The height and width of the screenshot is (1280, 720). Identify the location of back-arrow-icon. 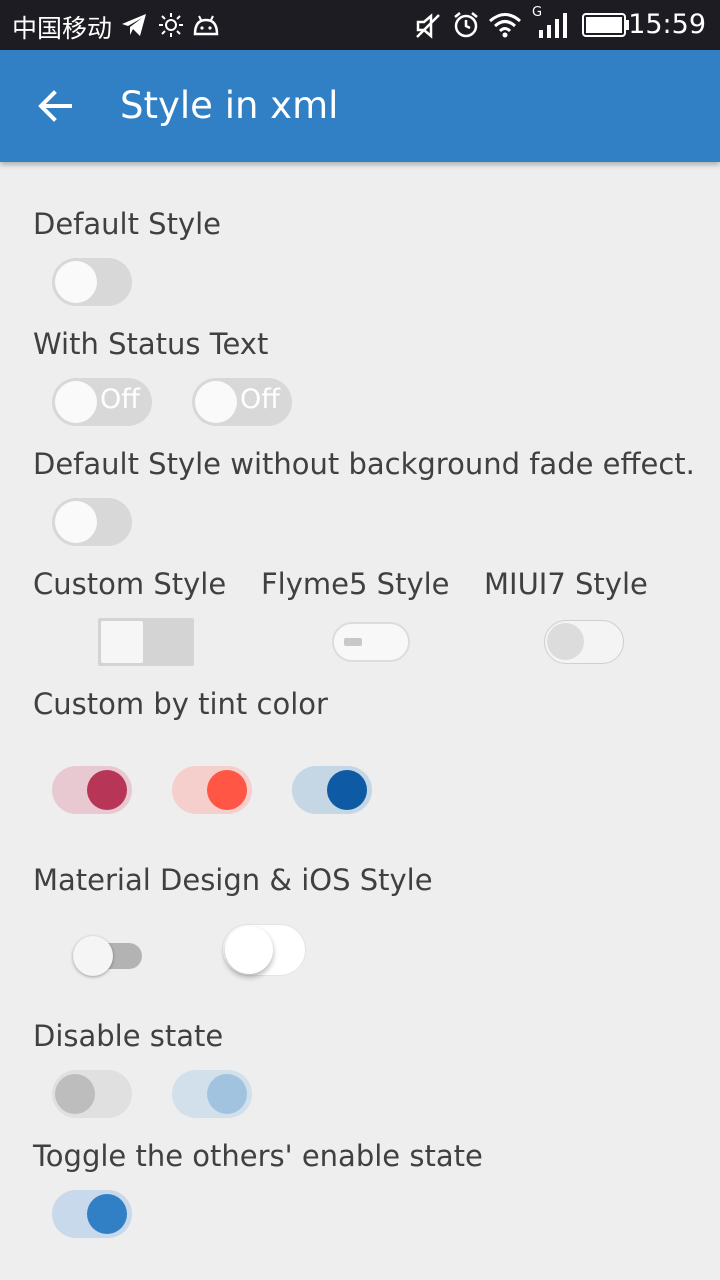
(56, 106).